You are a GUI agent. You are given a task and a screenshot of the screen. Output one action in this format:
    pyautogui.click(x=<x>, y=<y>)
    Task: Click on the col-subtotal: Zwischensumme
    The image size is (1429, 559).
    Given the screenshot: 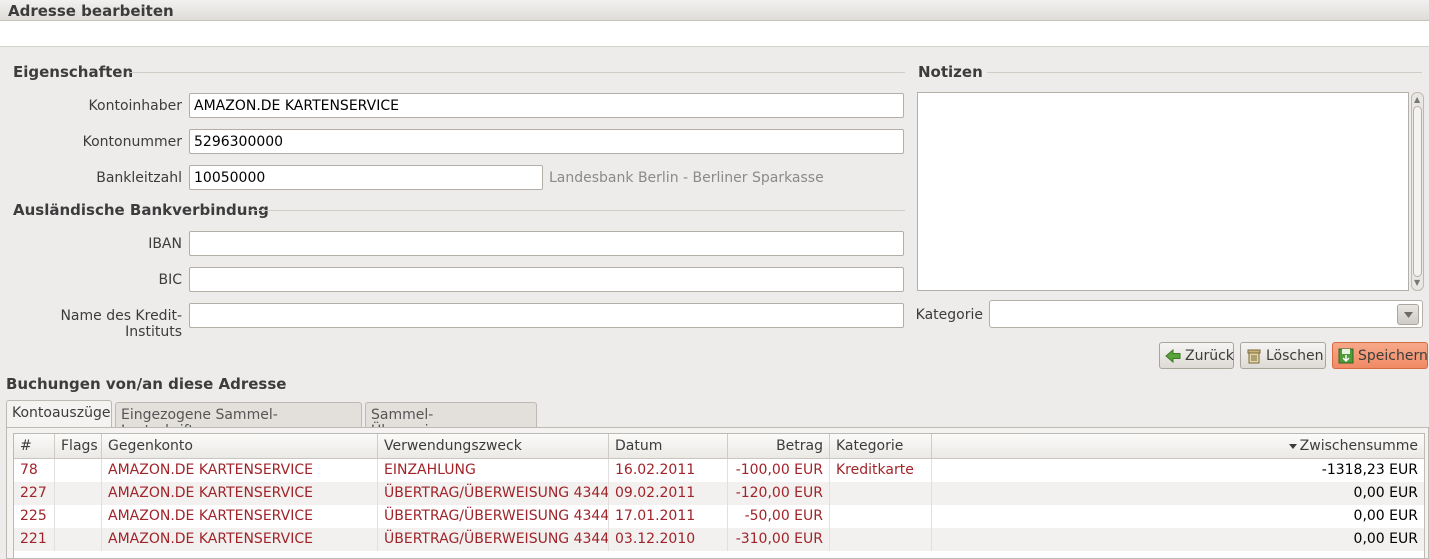 What is the action you would take?
    pyautogui.click(x=1178, y=446)
    